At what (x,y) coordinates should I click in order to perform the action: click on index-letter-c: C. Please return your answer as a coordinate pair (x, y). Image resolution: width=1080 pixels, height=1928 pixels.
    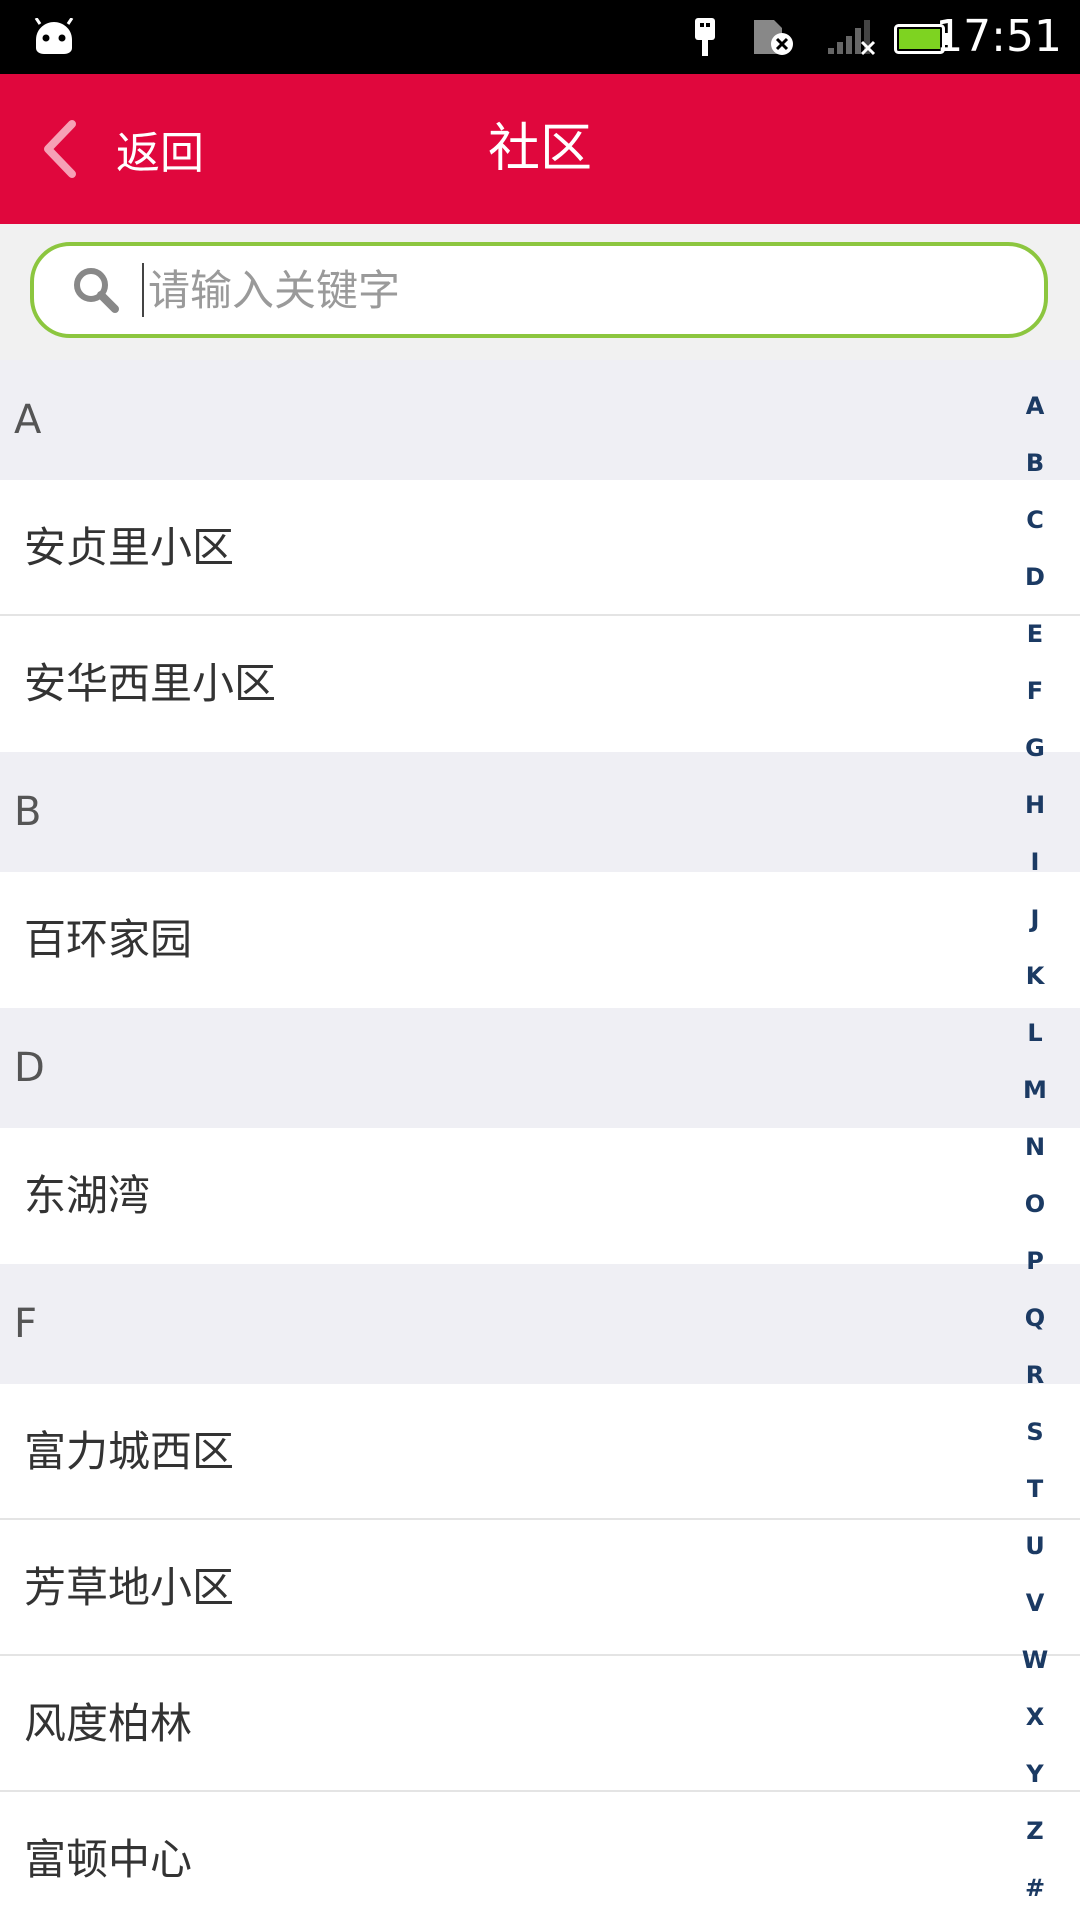
    Looking at the image, I should click on (1035, 520).